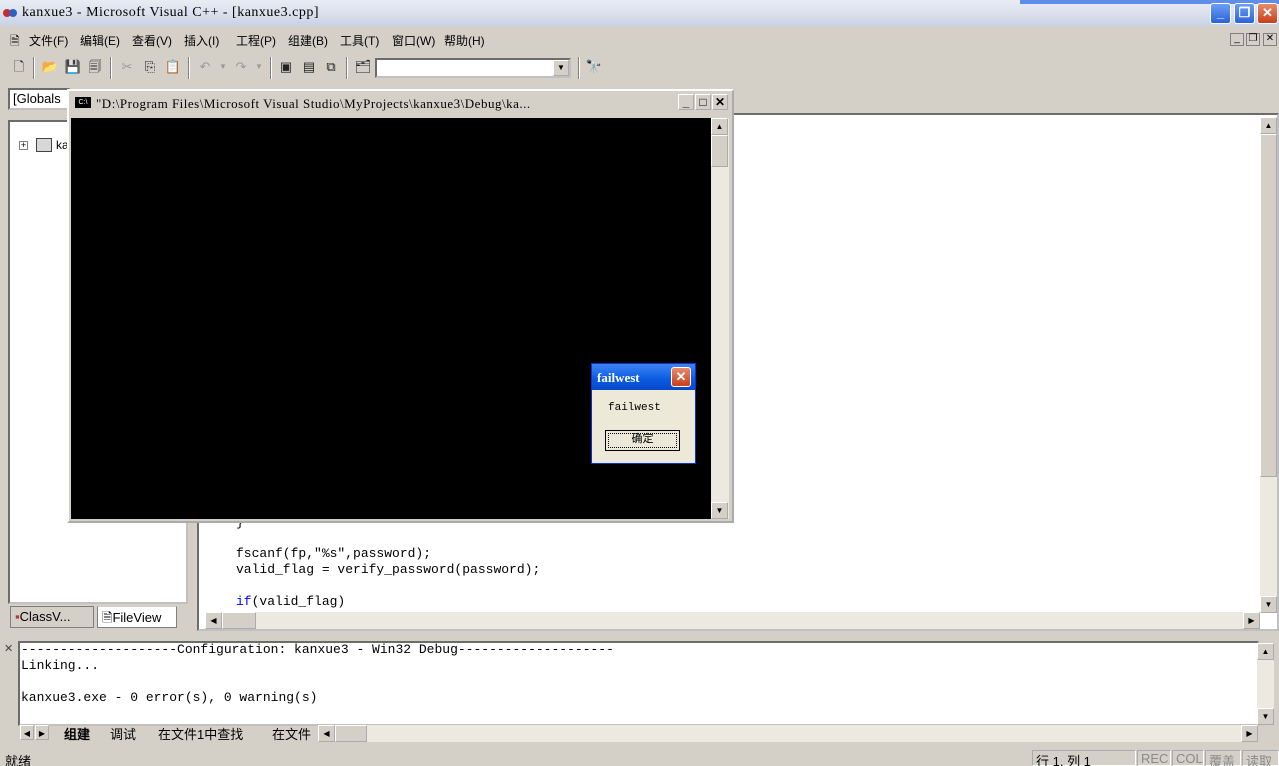  I want to click on open-icon: 📂, so click(50, 67).